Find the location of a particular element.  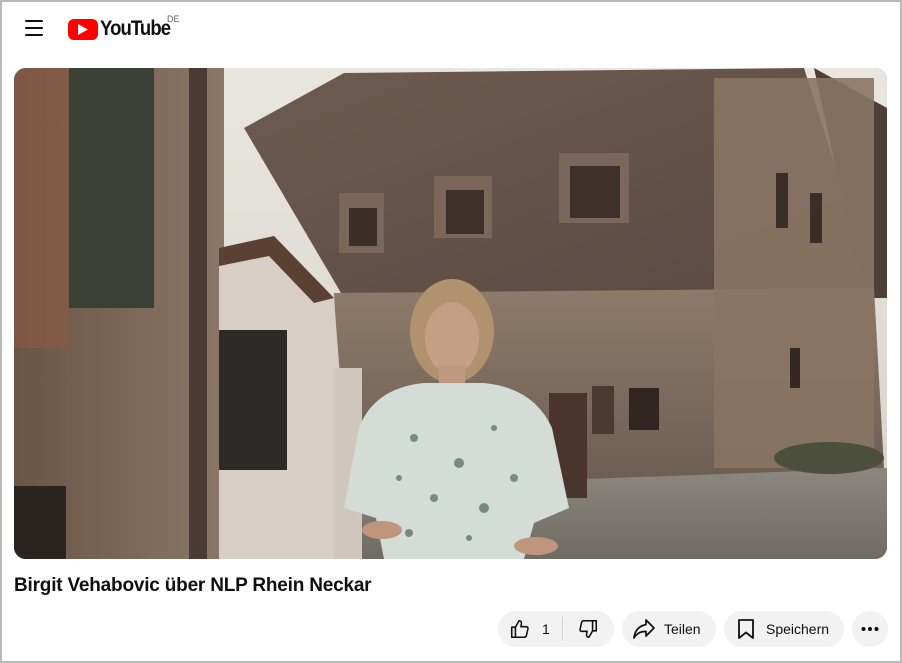

like-button: 1 is located at coordinates (530, 629).